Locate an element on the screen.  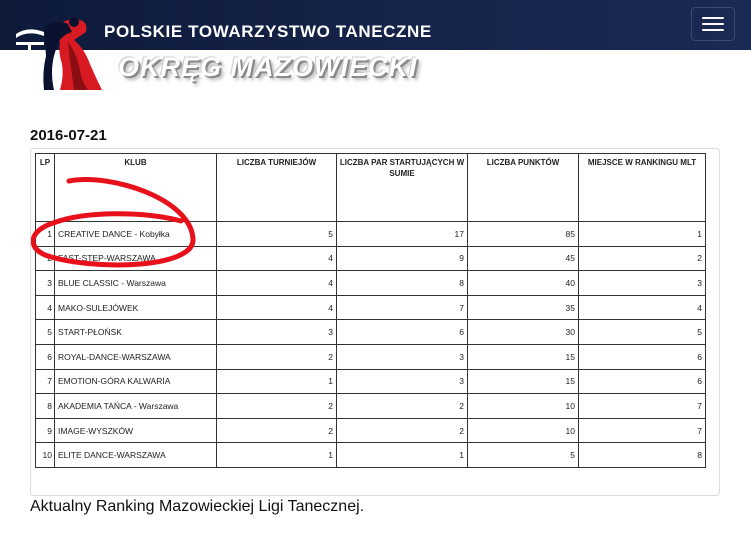
row-pairs: 17 is located at coordinates (402, 234).